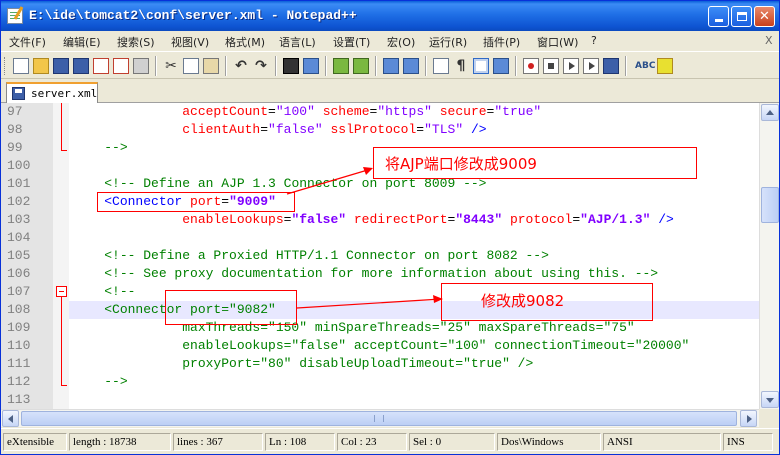 This screenshot has height=455, width=780. What do you see at coordinates (770, 112) in the screenshot?
I see `scroll-up-button` at bounding box center [770, 112].